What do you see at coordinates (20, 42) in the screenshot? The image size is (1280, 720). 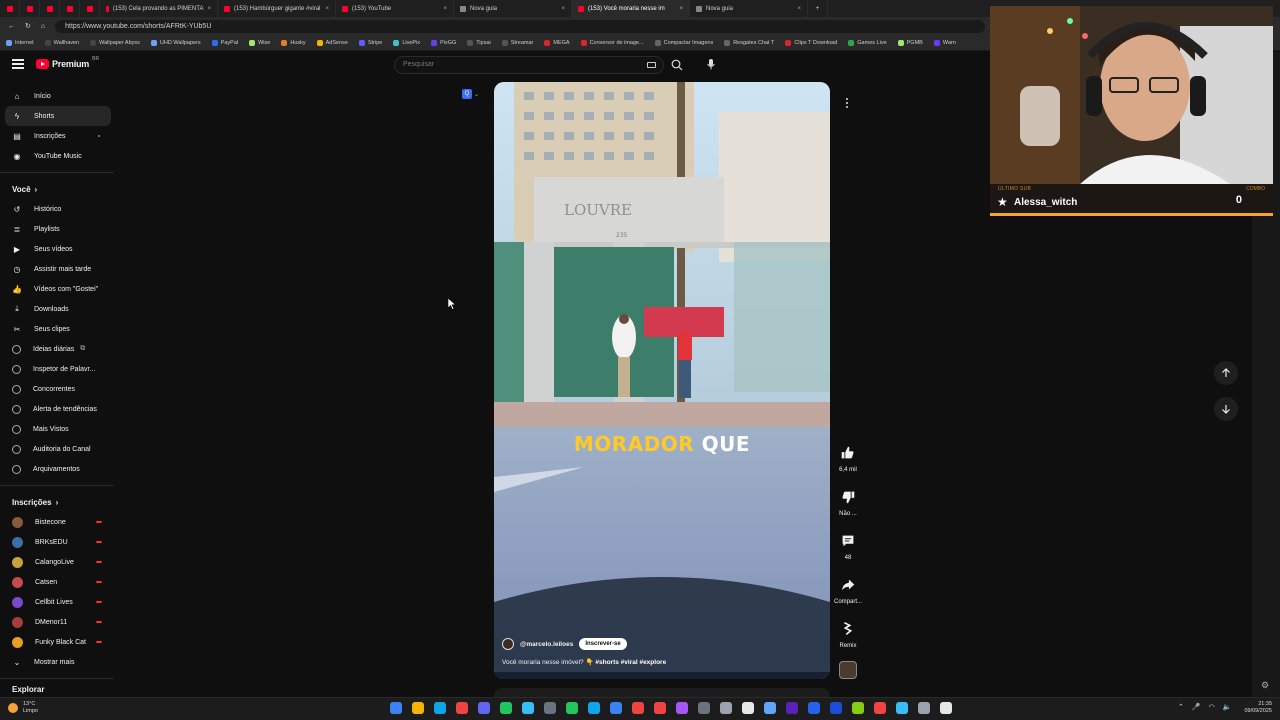 I see `bookmark-item: Internet` at bounding box center [20, 42].